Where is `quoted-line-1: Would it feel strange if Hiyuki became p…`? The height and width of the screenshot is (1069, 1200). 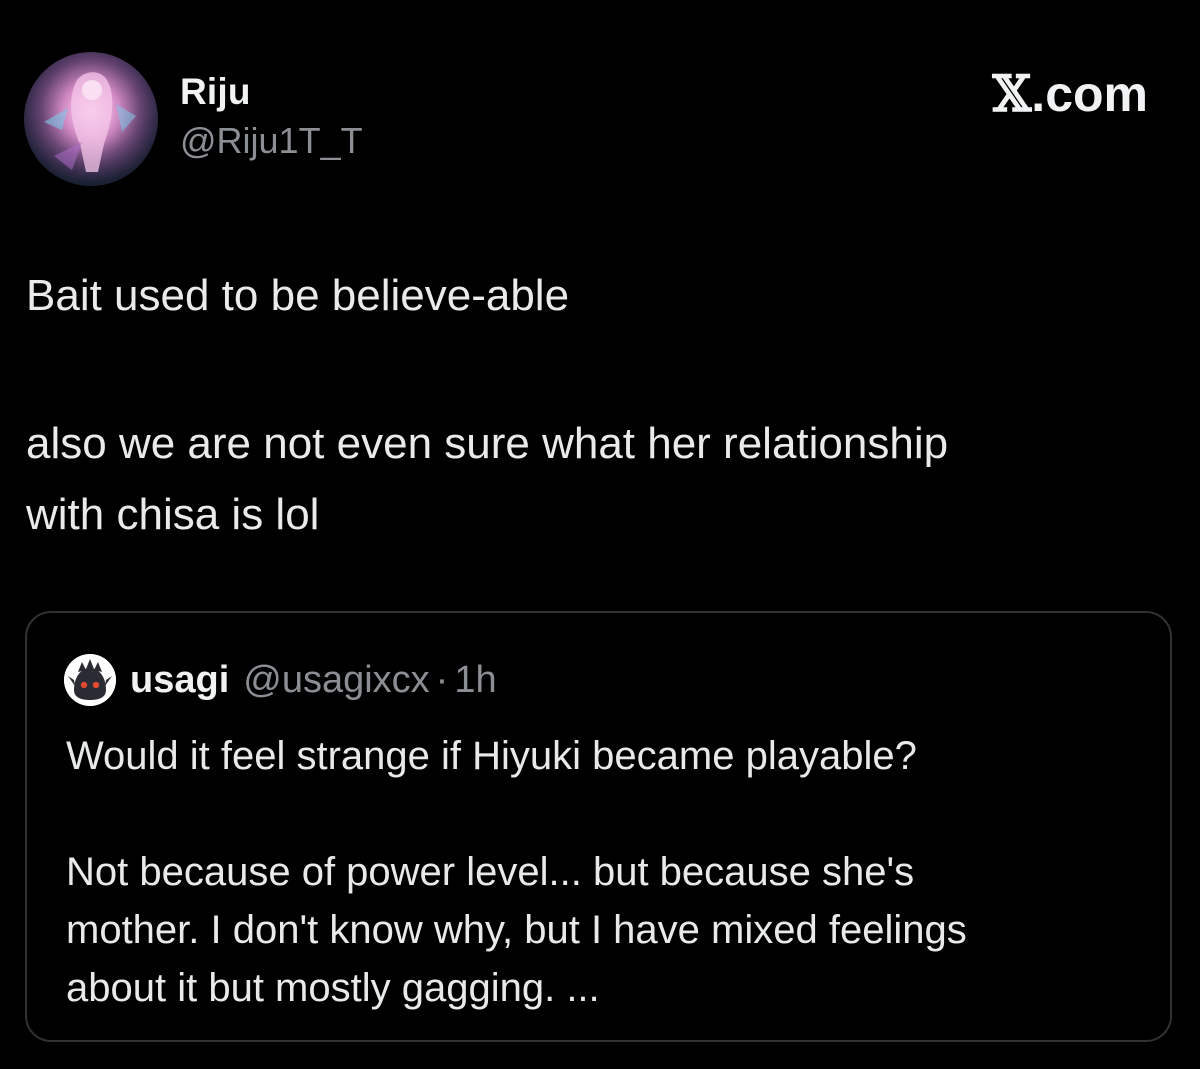
quoted-line-1: Would it feel strange if Hiyuki became p… is located at coordinates (491, 756).